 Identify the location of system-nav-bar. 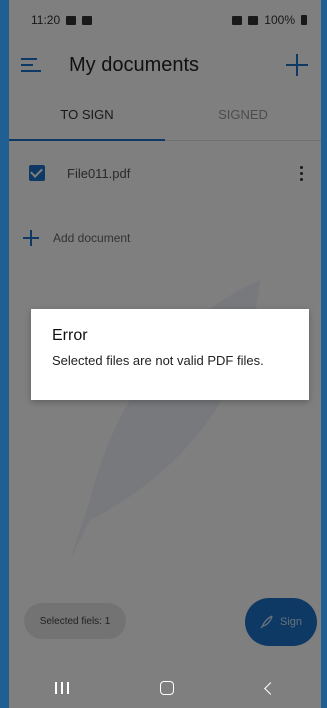
(165, 688).